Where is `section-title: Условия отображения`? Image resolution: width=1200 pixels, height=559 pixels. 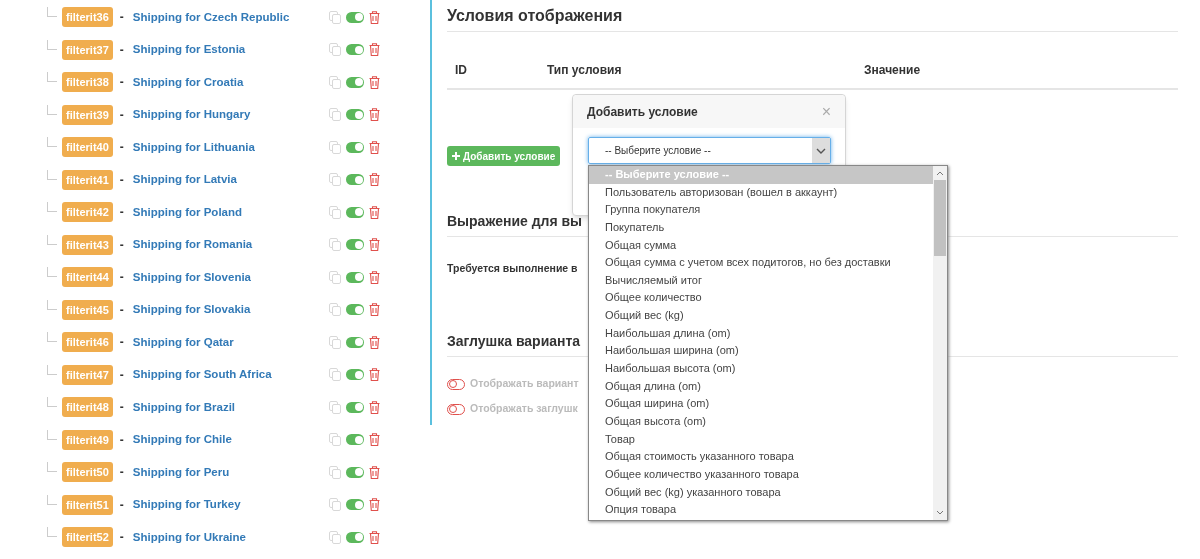 section-title: Условия отображения is located at coordinates (812, 19).